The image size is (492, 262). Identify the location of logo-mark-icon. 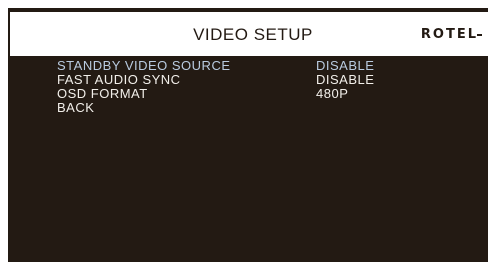
(479, 34).